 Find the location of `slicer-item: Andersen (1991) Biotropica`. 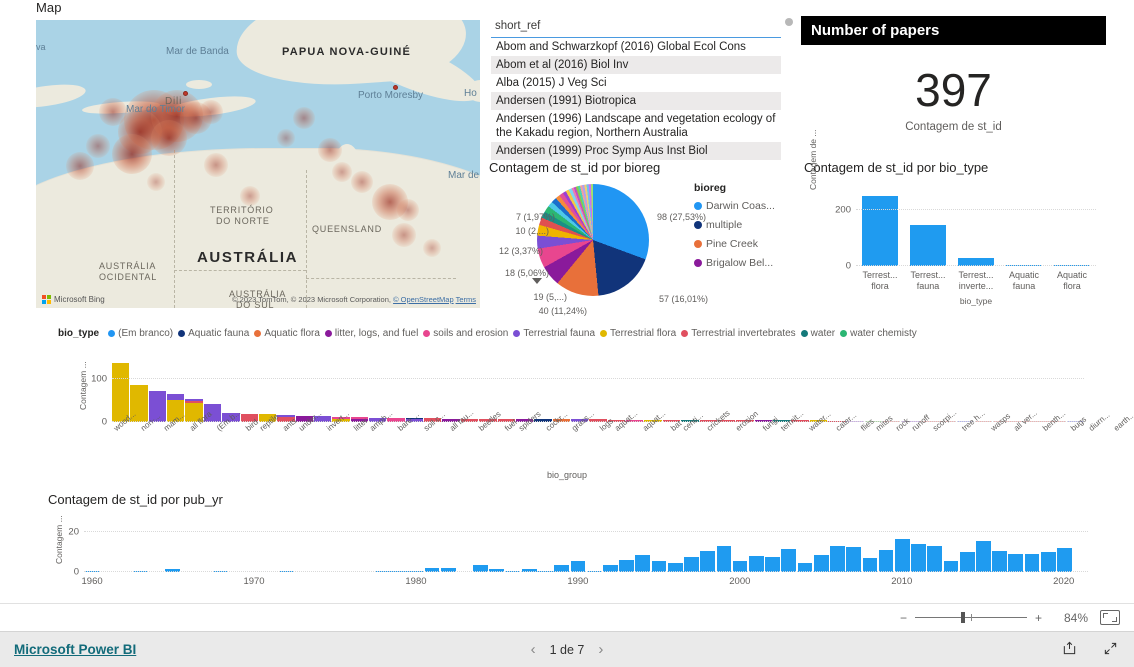

slicer-item: Andersen (1991) Biotropica is located at coordinates (636, 101).